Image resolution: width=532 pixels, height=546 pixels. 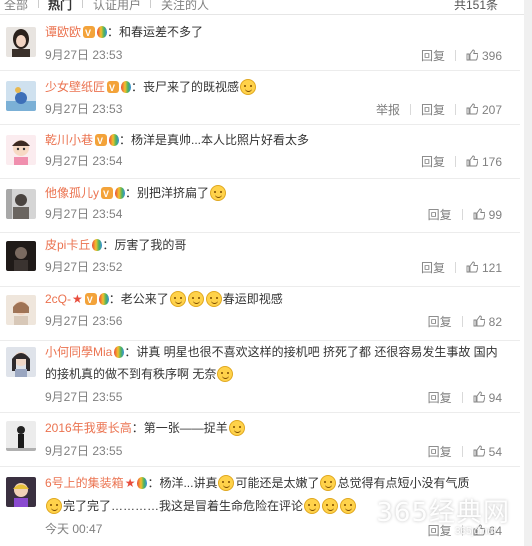 I want to click on smile-emoji-icon, so click(x=330, y=506).